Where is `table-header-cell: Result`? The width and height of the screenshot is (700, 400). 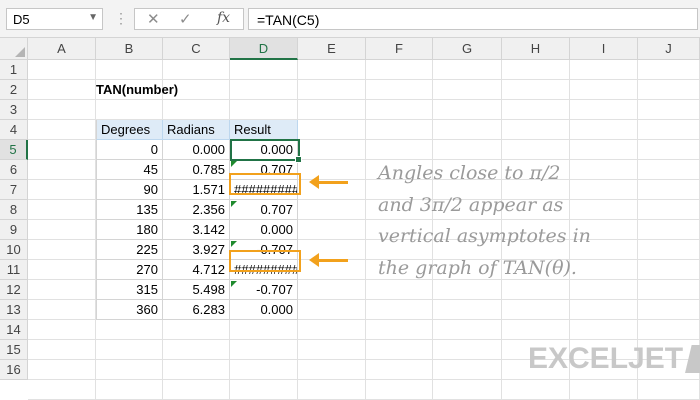
table-header-cell: Result is located at coordinates (264, 130).